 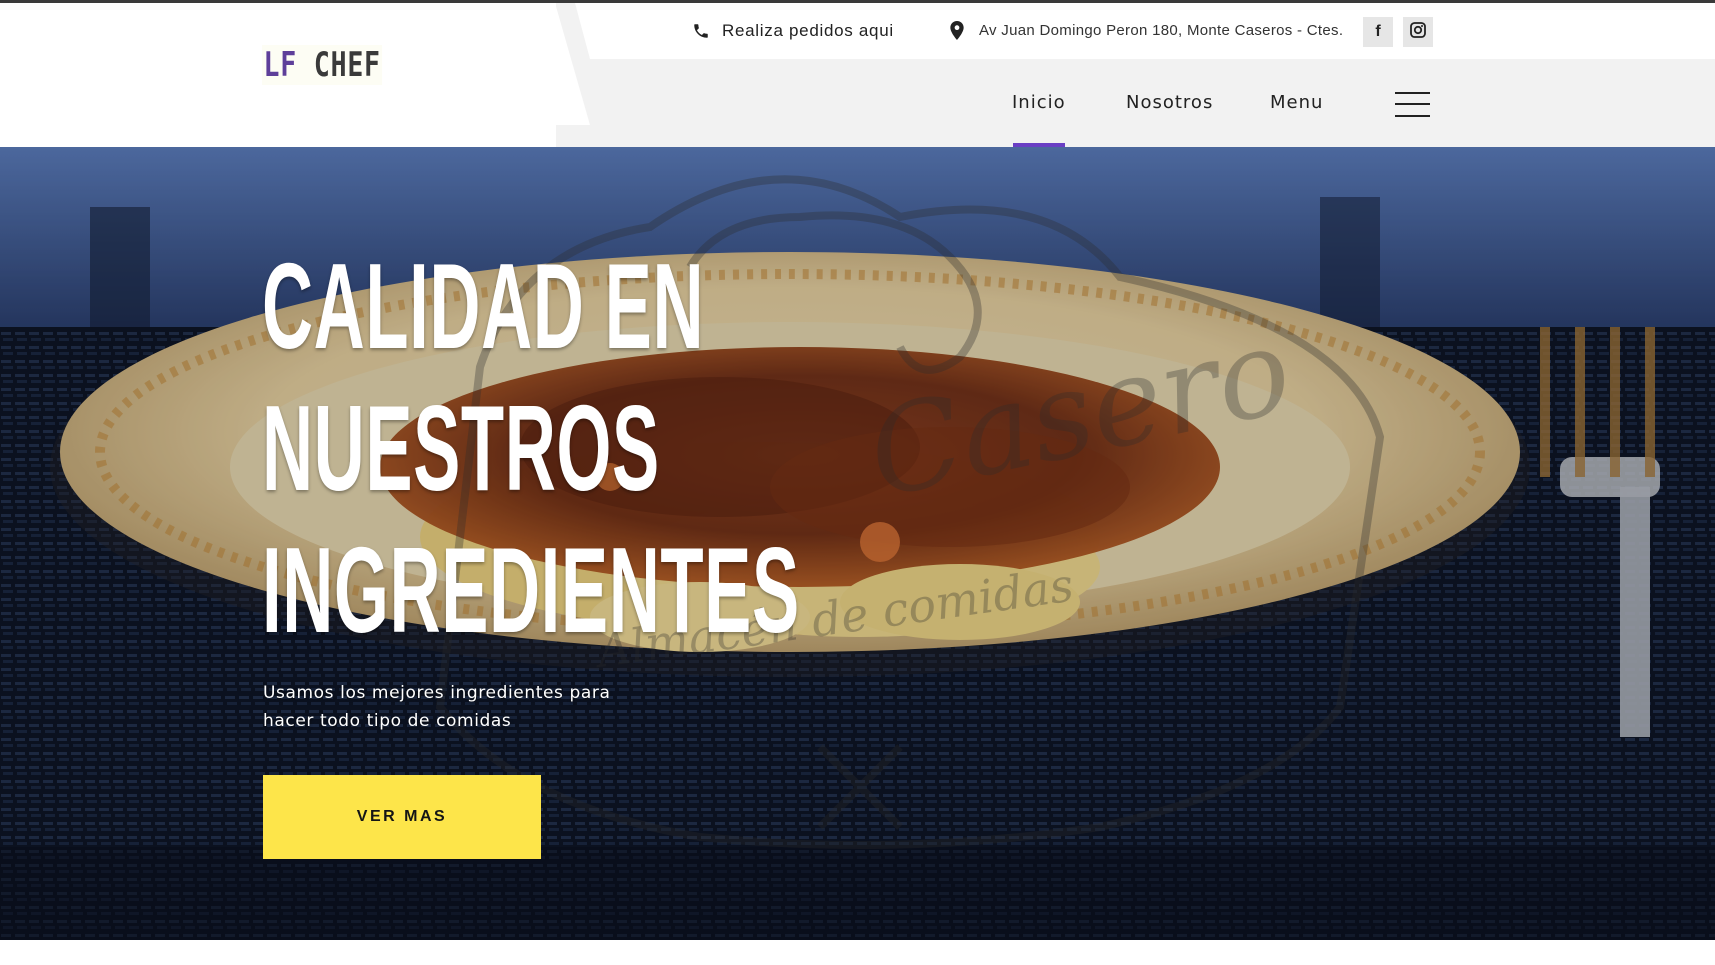 I want to click on instagram-button, so click(x=1418, y=32).